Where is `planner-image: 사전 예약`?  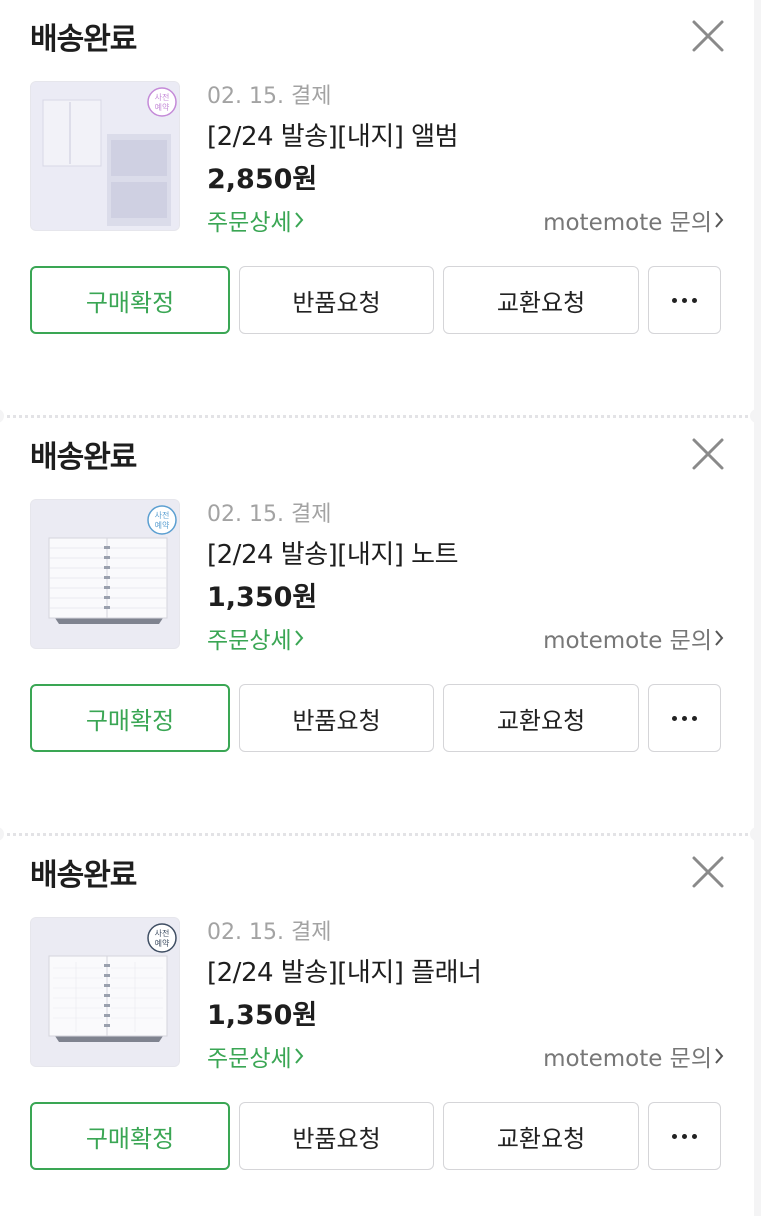
planner-image: 사전 예약 is located at coordinates (105, 992).